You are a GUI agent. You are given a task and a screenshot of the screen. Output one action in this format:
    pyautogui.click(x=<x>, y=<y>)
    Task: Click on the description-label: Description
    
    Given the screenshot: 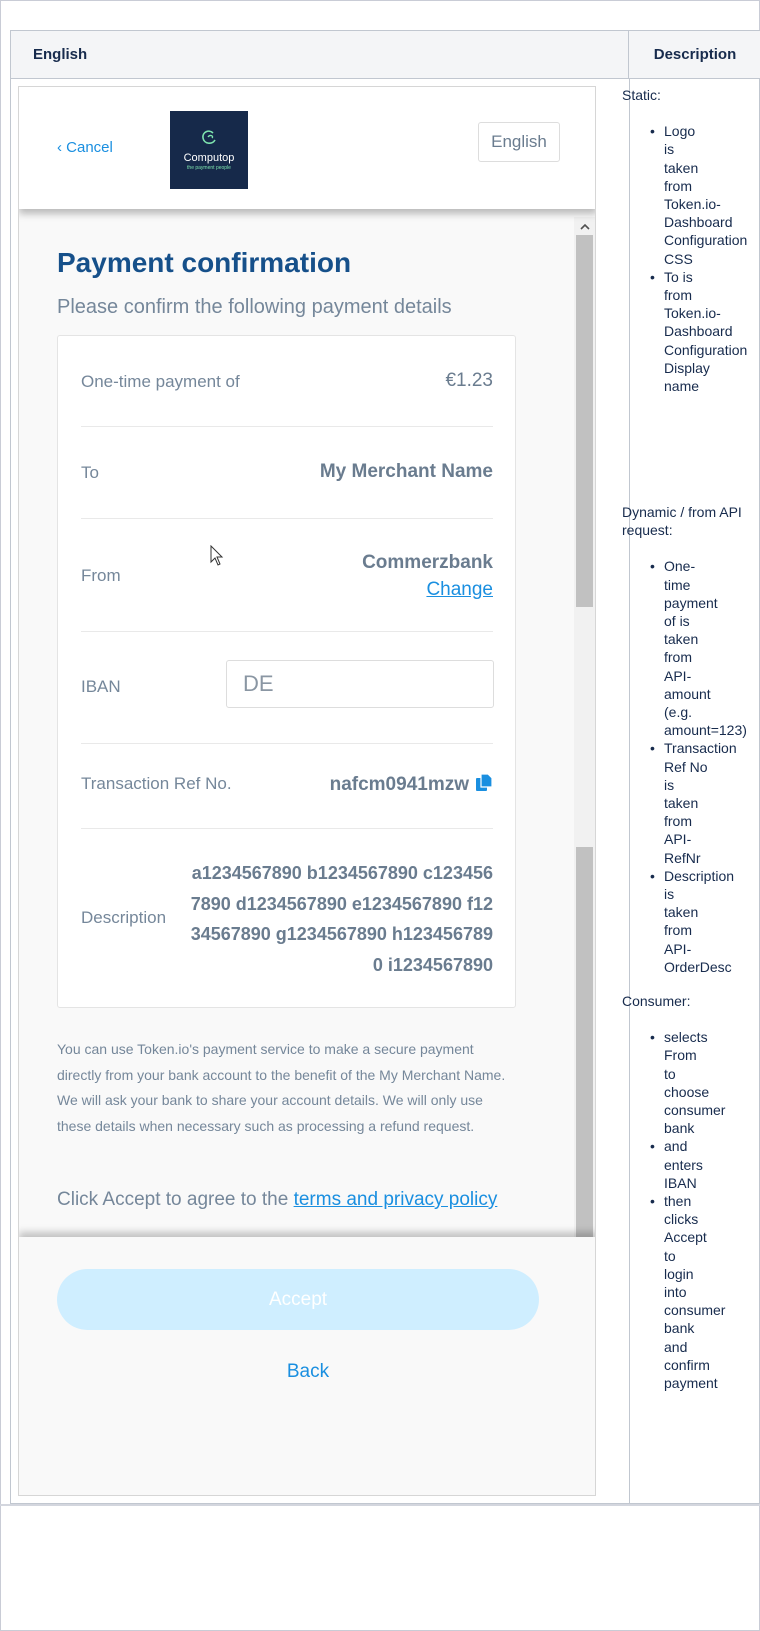 What is the action you would take?
    pyautogui.click(x=124, y=917)
    